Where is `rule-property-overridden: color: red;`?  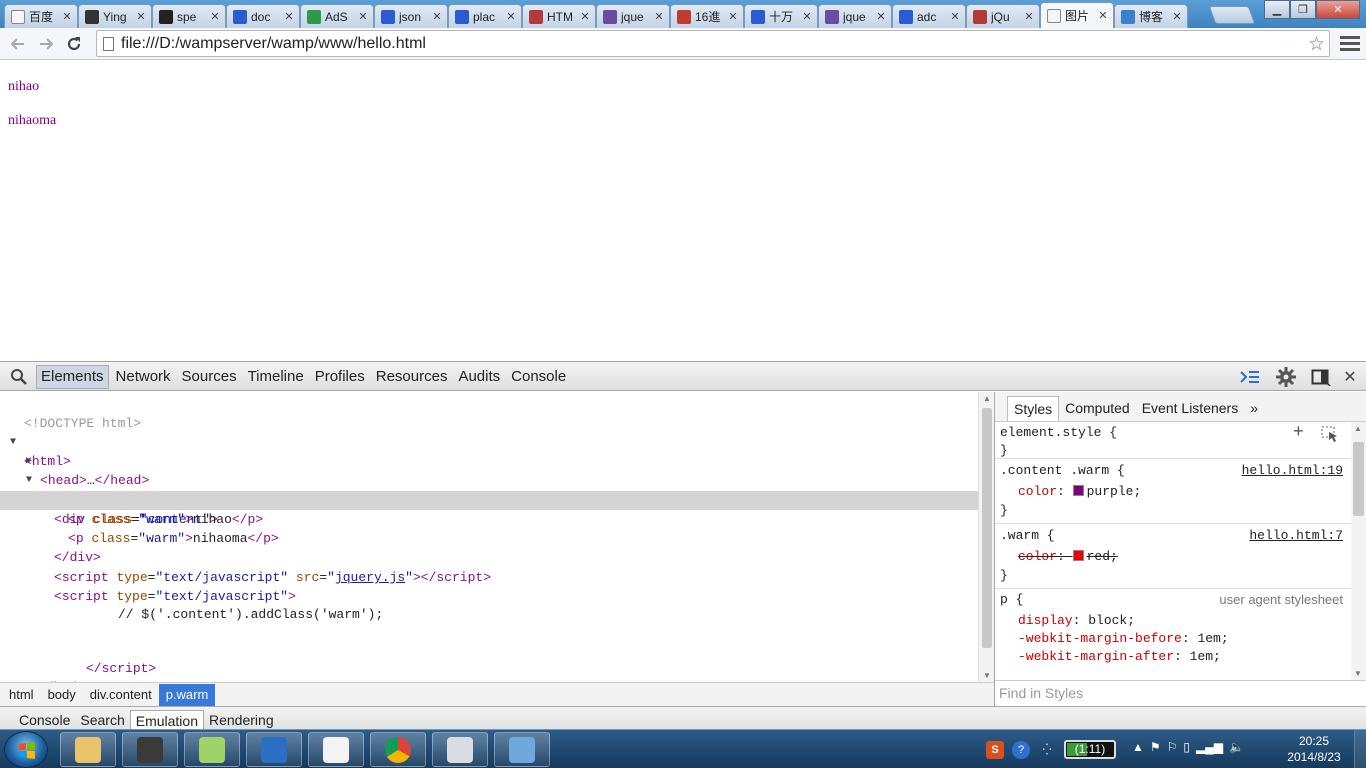
rule-property-overridden: color: red; is located at coordinates (1068, 557).